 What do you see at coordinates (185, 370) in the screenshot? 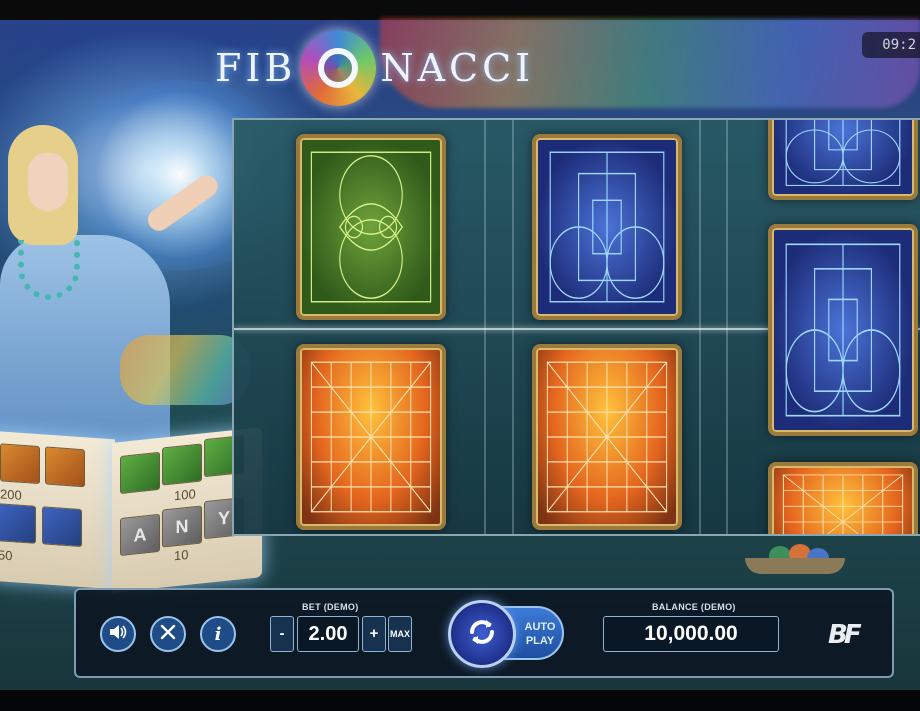
I see `rainbow-fabric` at bounding box center [185, 370].